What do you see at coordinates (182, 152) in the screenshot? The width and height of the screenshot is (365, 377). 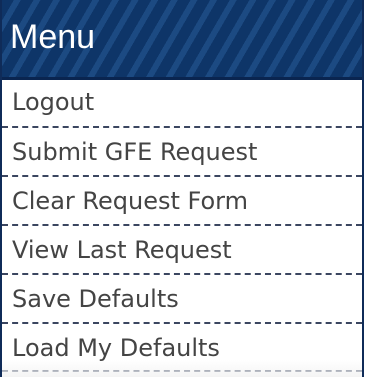 I see `menu-item-submit-gfe-request: Submit GFE Request` at bounding box center [182, 152].